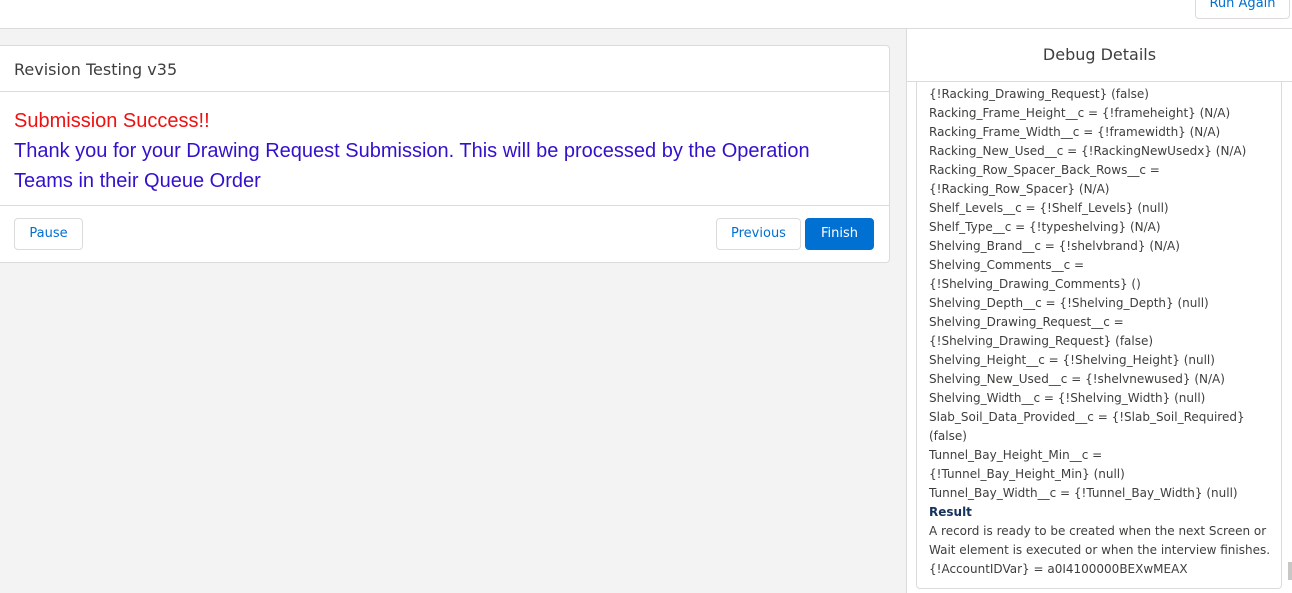 This screenshot has height=593, width=1292. I want to click on debug-log-line: Shelving_Brand__c = {!shelvbrand} (N/A), so click(1054, 246).